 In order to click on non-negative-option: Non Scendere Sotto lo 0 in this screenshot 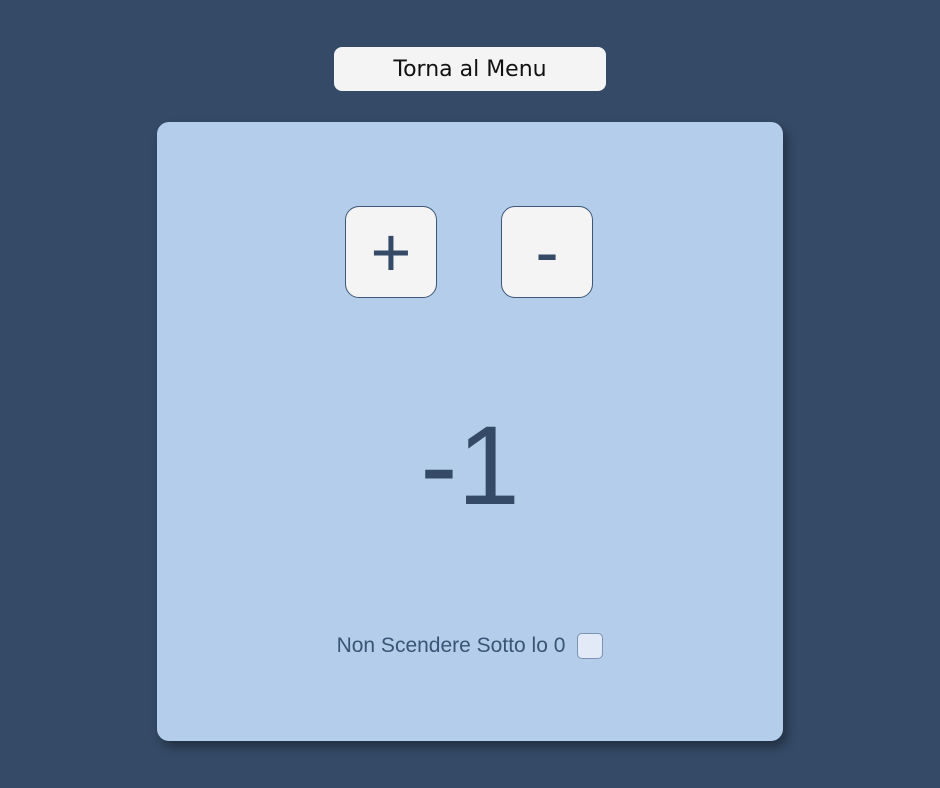, I will do `click(470, 646)`.